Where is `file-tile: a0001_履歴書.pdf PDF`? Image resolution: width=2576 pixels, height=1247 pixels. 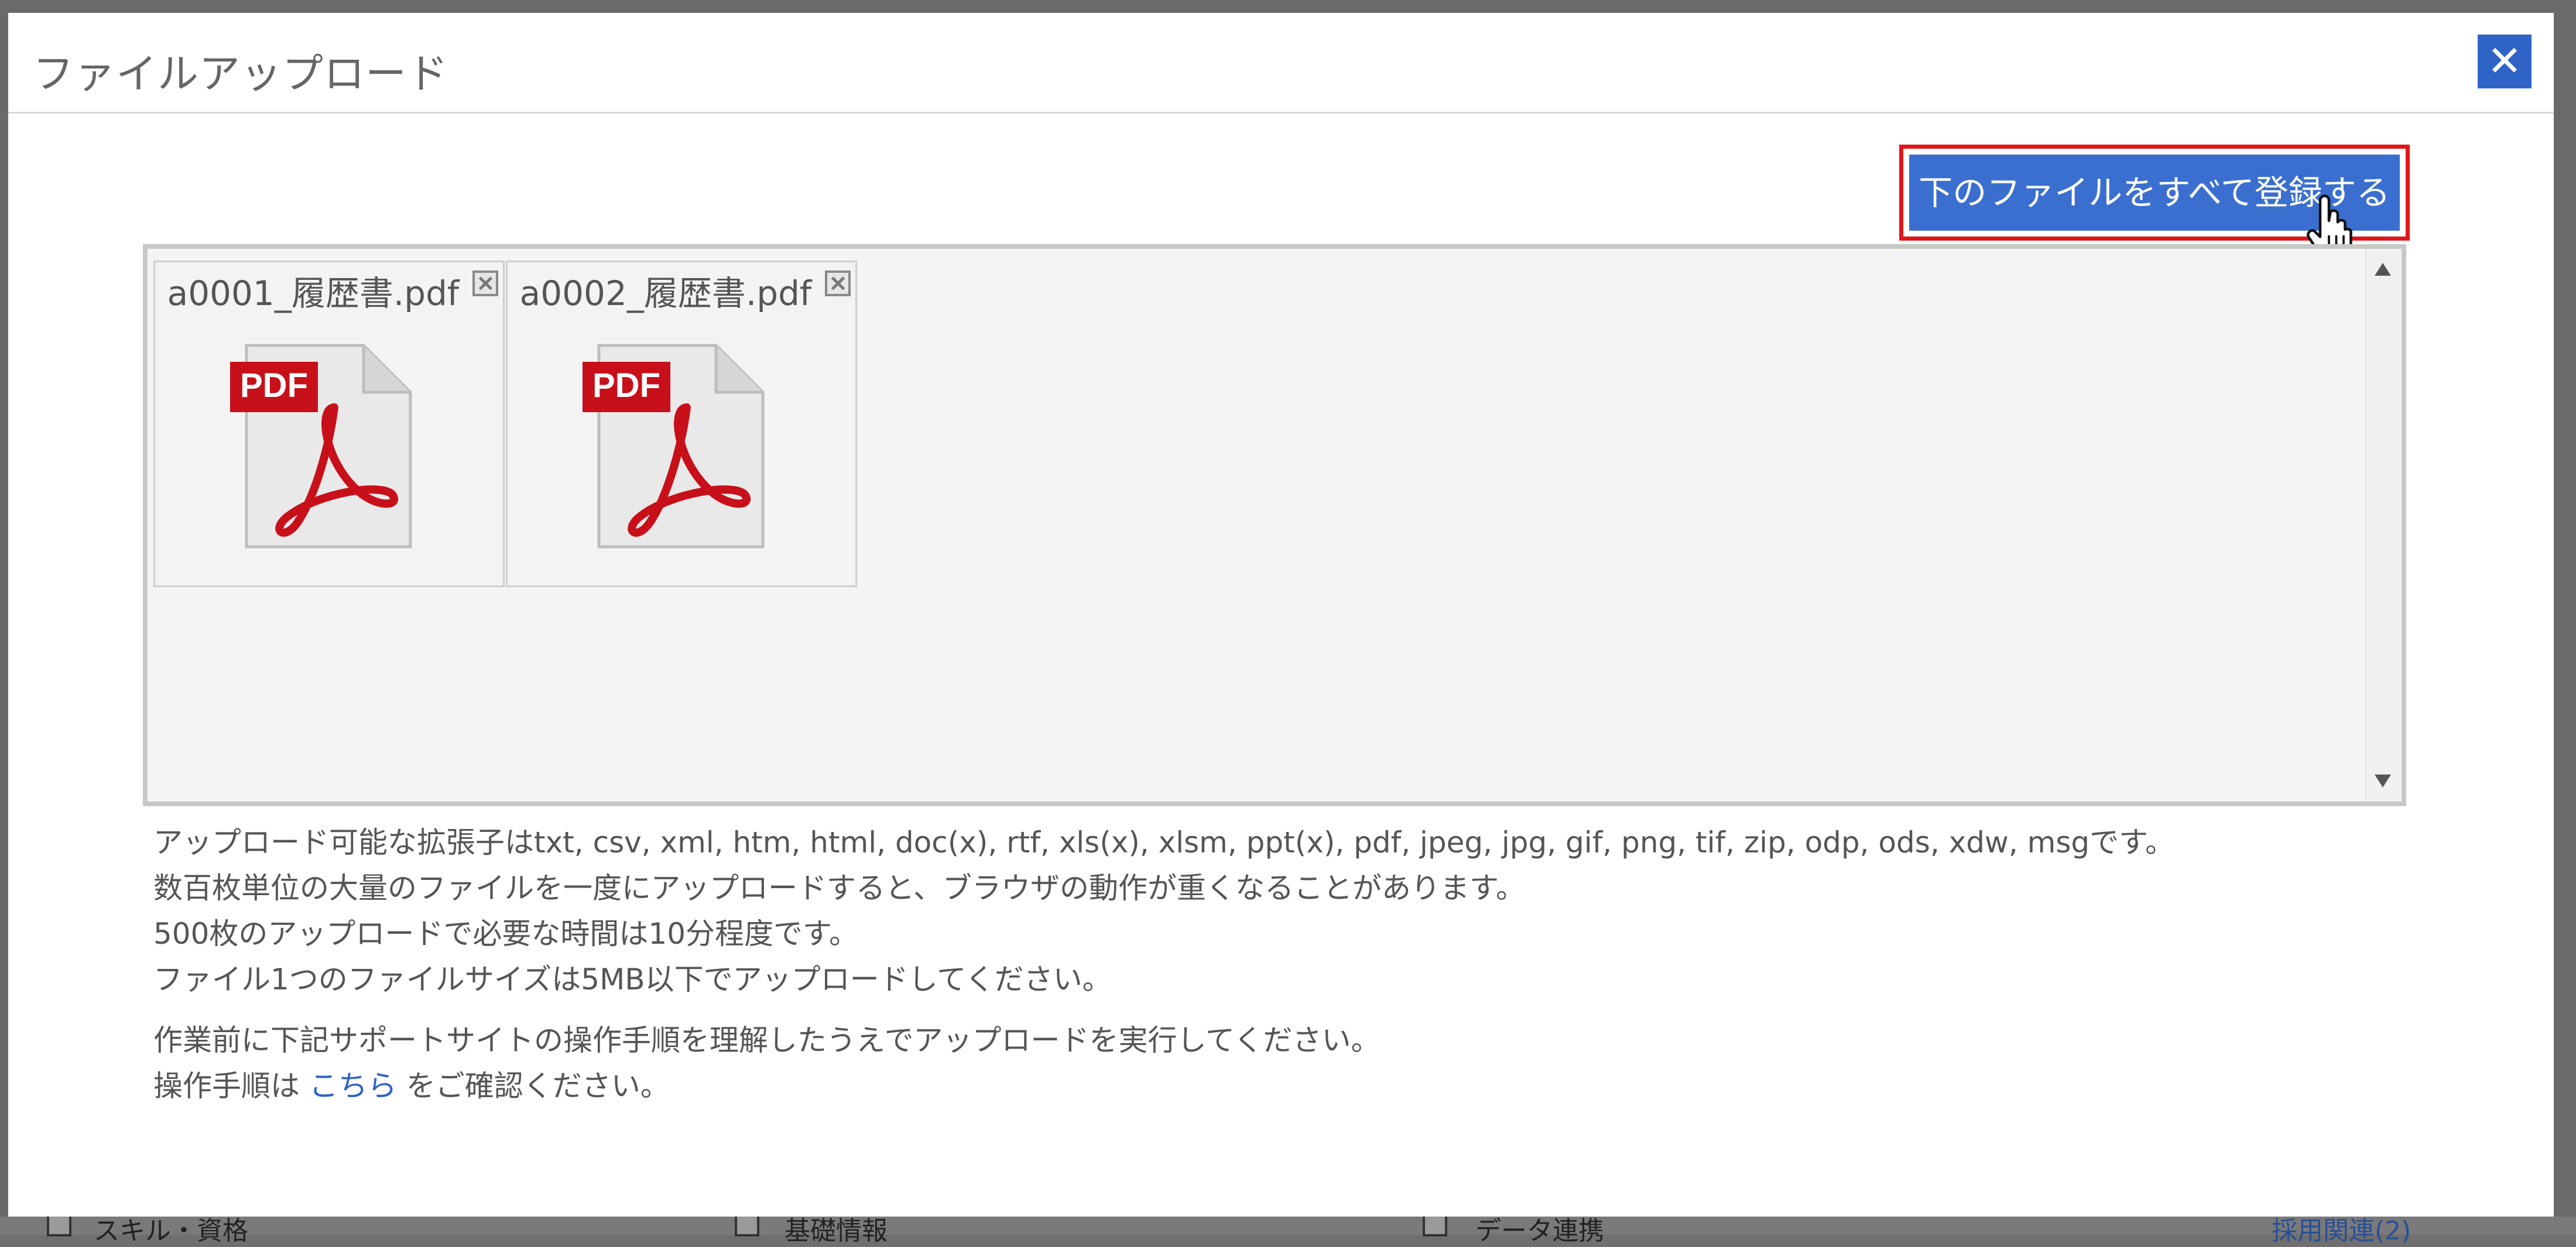
file-tile: a0001_履歴書.pdf PDF is located at coordinates (329, 424).